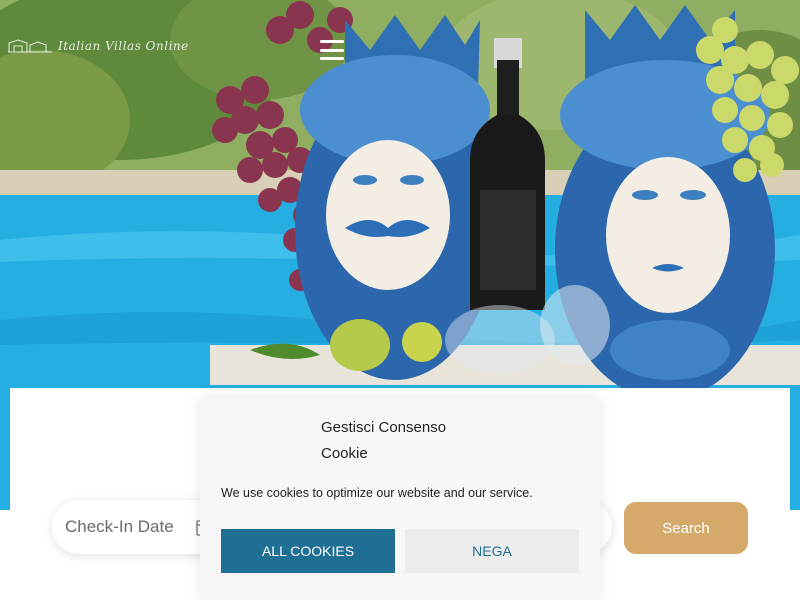 The image size is (800, 600). What do you see at coordinates (384, 440) in the screenshot?
I see `cookie-banner-title: Gestisci Consenso Cookie` at bounding box center [384, 440].